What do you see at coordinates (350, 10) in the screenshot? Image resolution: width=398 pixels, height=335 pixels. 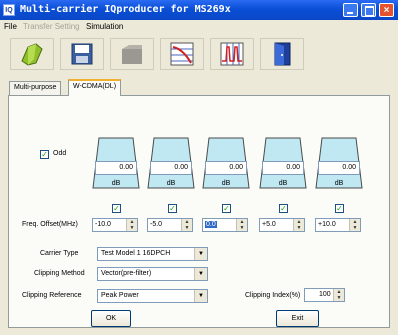 I see `minimize-button` at bounding box center [350, 10].